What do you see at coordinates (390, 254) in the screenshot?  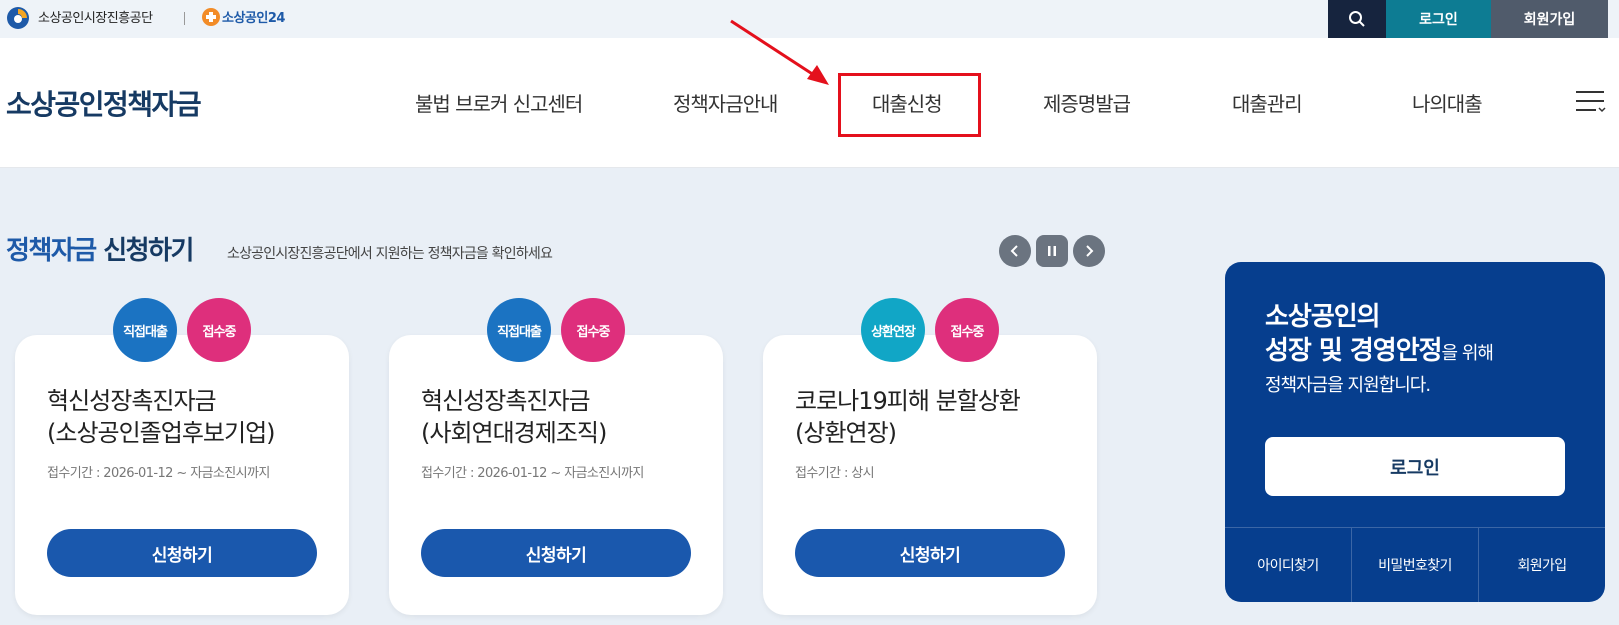 I see `section-subtitle: 소상공인시장진흥공단에서 지원하는 정책자금을 확인하세요` at bounding box center [390, 254].